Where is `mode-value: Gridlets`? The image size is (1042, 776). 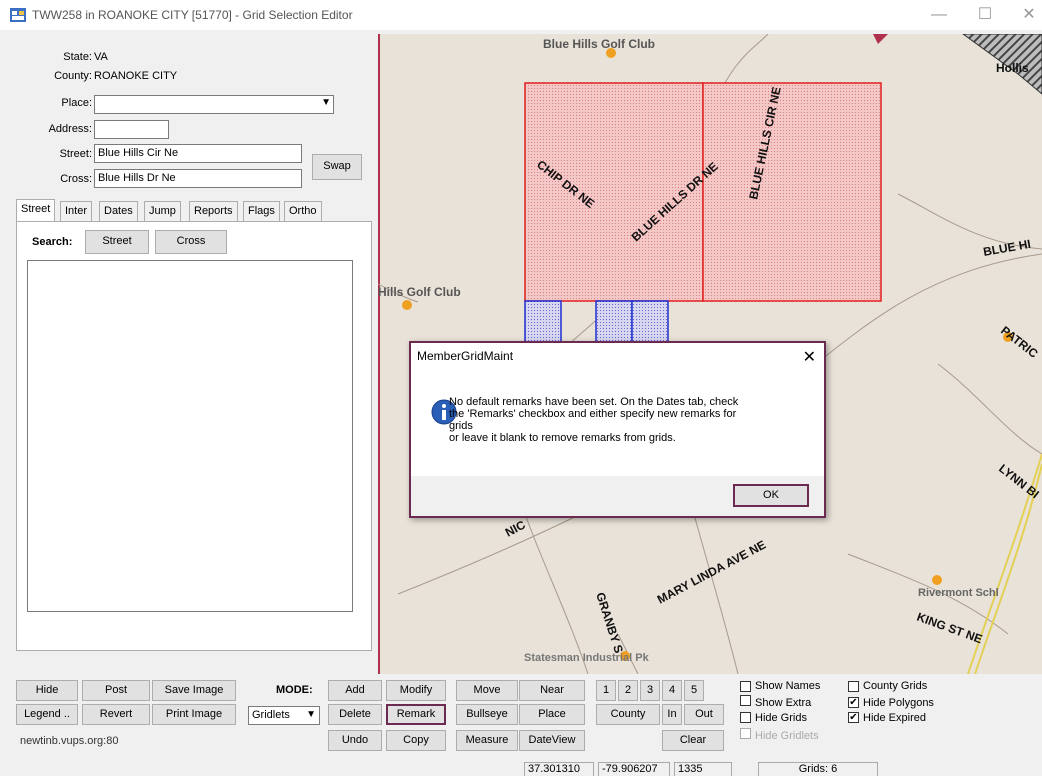 mode-value: Gridlets is located at coordinates (271, 715).